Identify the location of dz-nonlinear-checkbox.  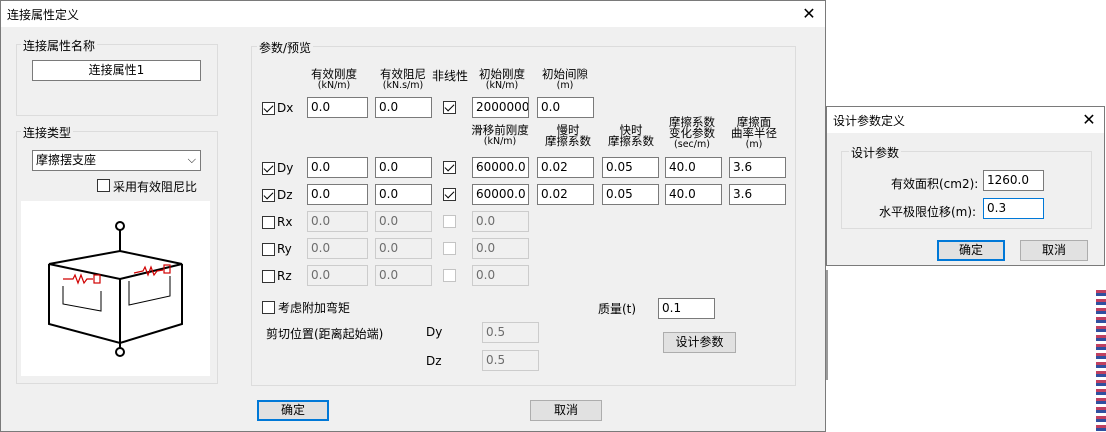
(449, 194).